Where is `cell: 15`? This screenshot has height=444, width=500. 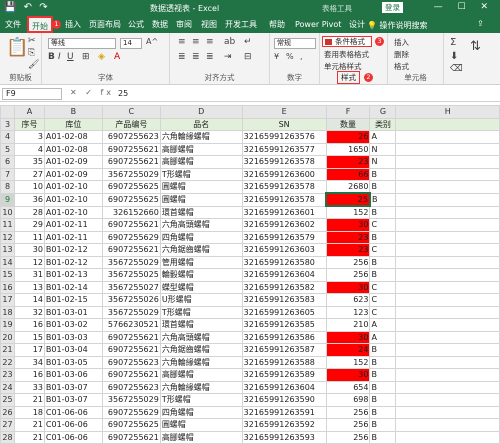 cell: 15 is located at coordinates (29, 337).